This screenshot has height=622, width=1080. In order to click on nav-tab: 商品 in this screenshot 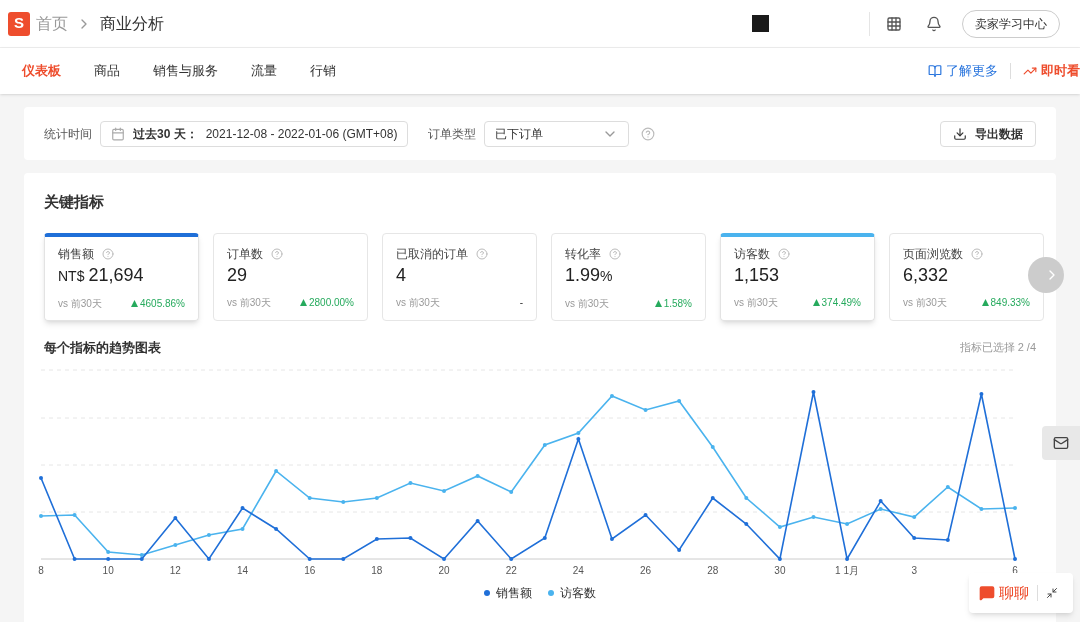, I will do `click(107, 71)`.